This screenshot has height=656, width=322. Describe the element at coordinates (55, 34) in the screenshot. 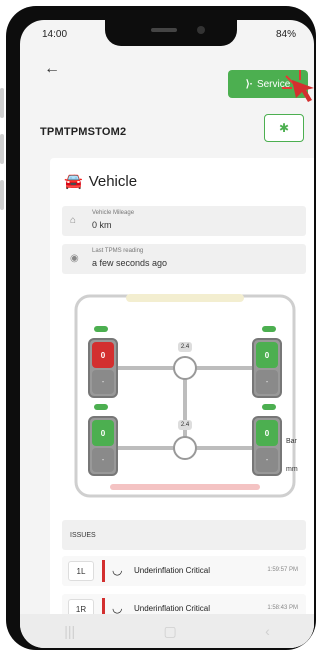

I see `status-time: 14:00` at that location.